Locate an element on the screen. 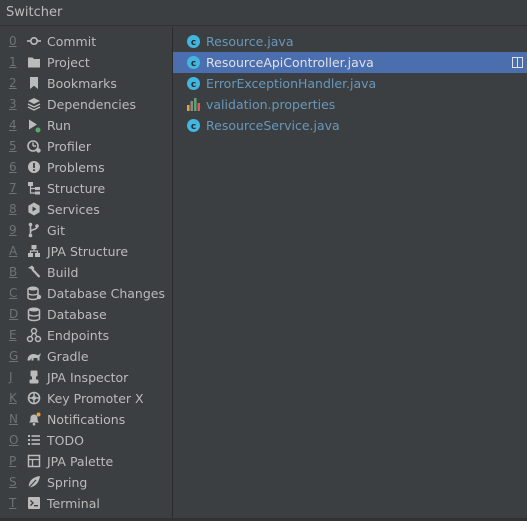 Image resolution: width=527 pixels, height=521 pixels. structure-icon is located at coordinates (34, 188).